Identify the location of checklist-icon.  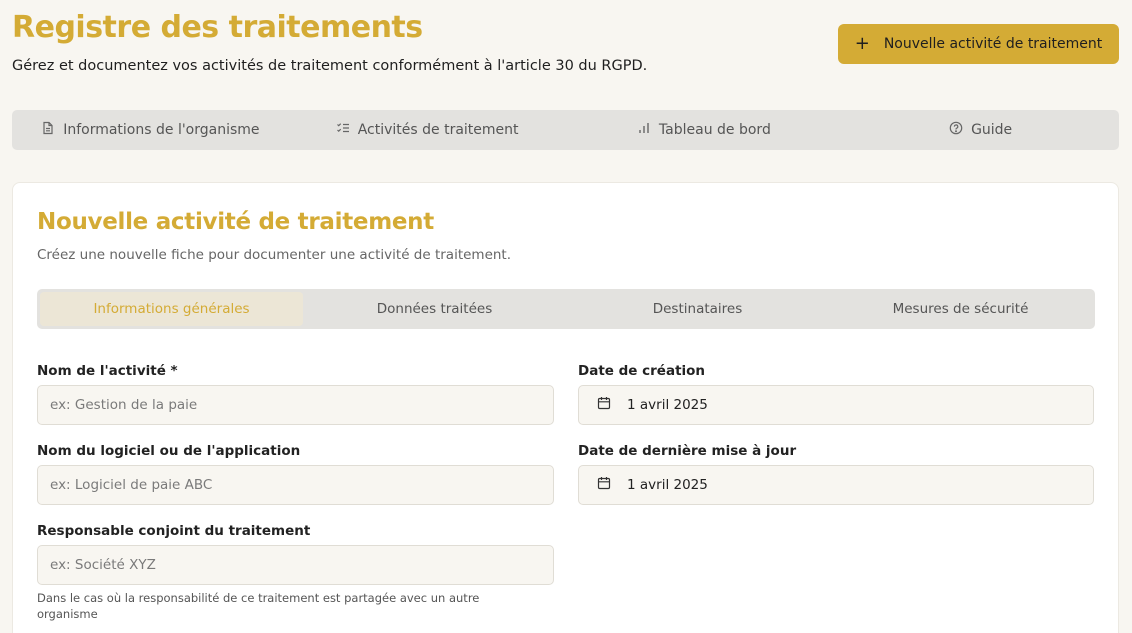
(343, 130).